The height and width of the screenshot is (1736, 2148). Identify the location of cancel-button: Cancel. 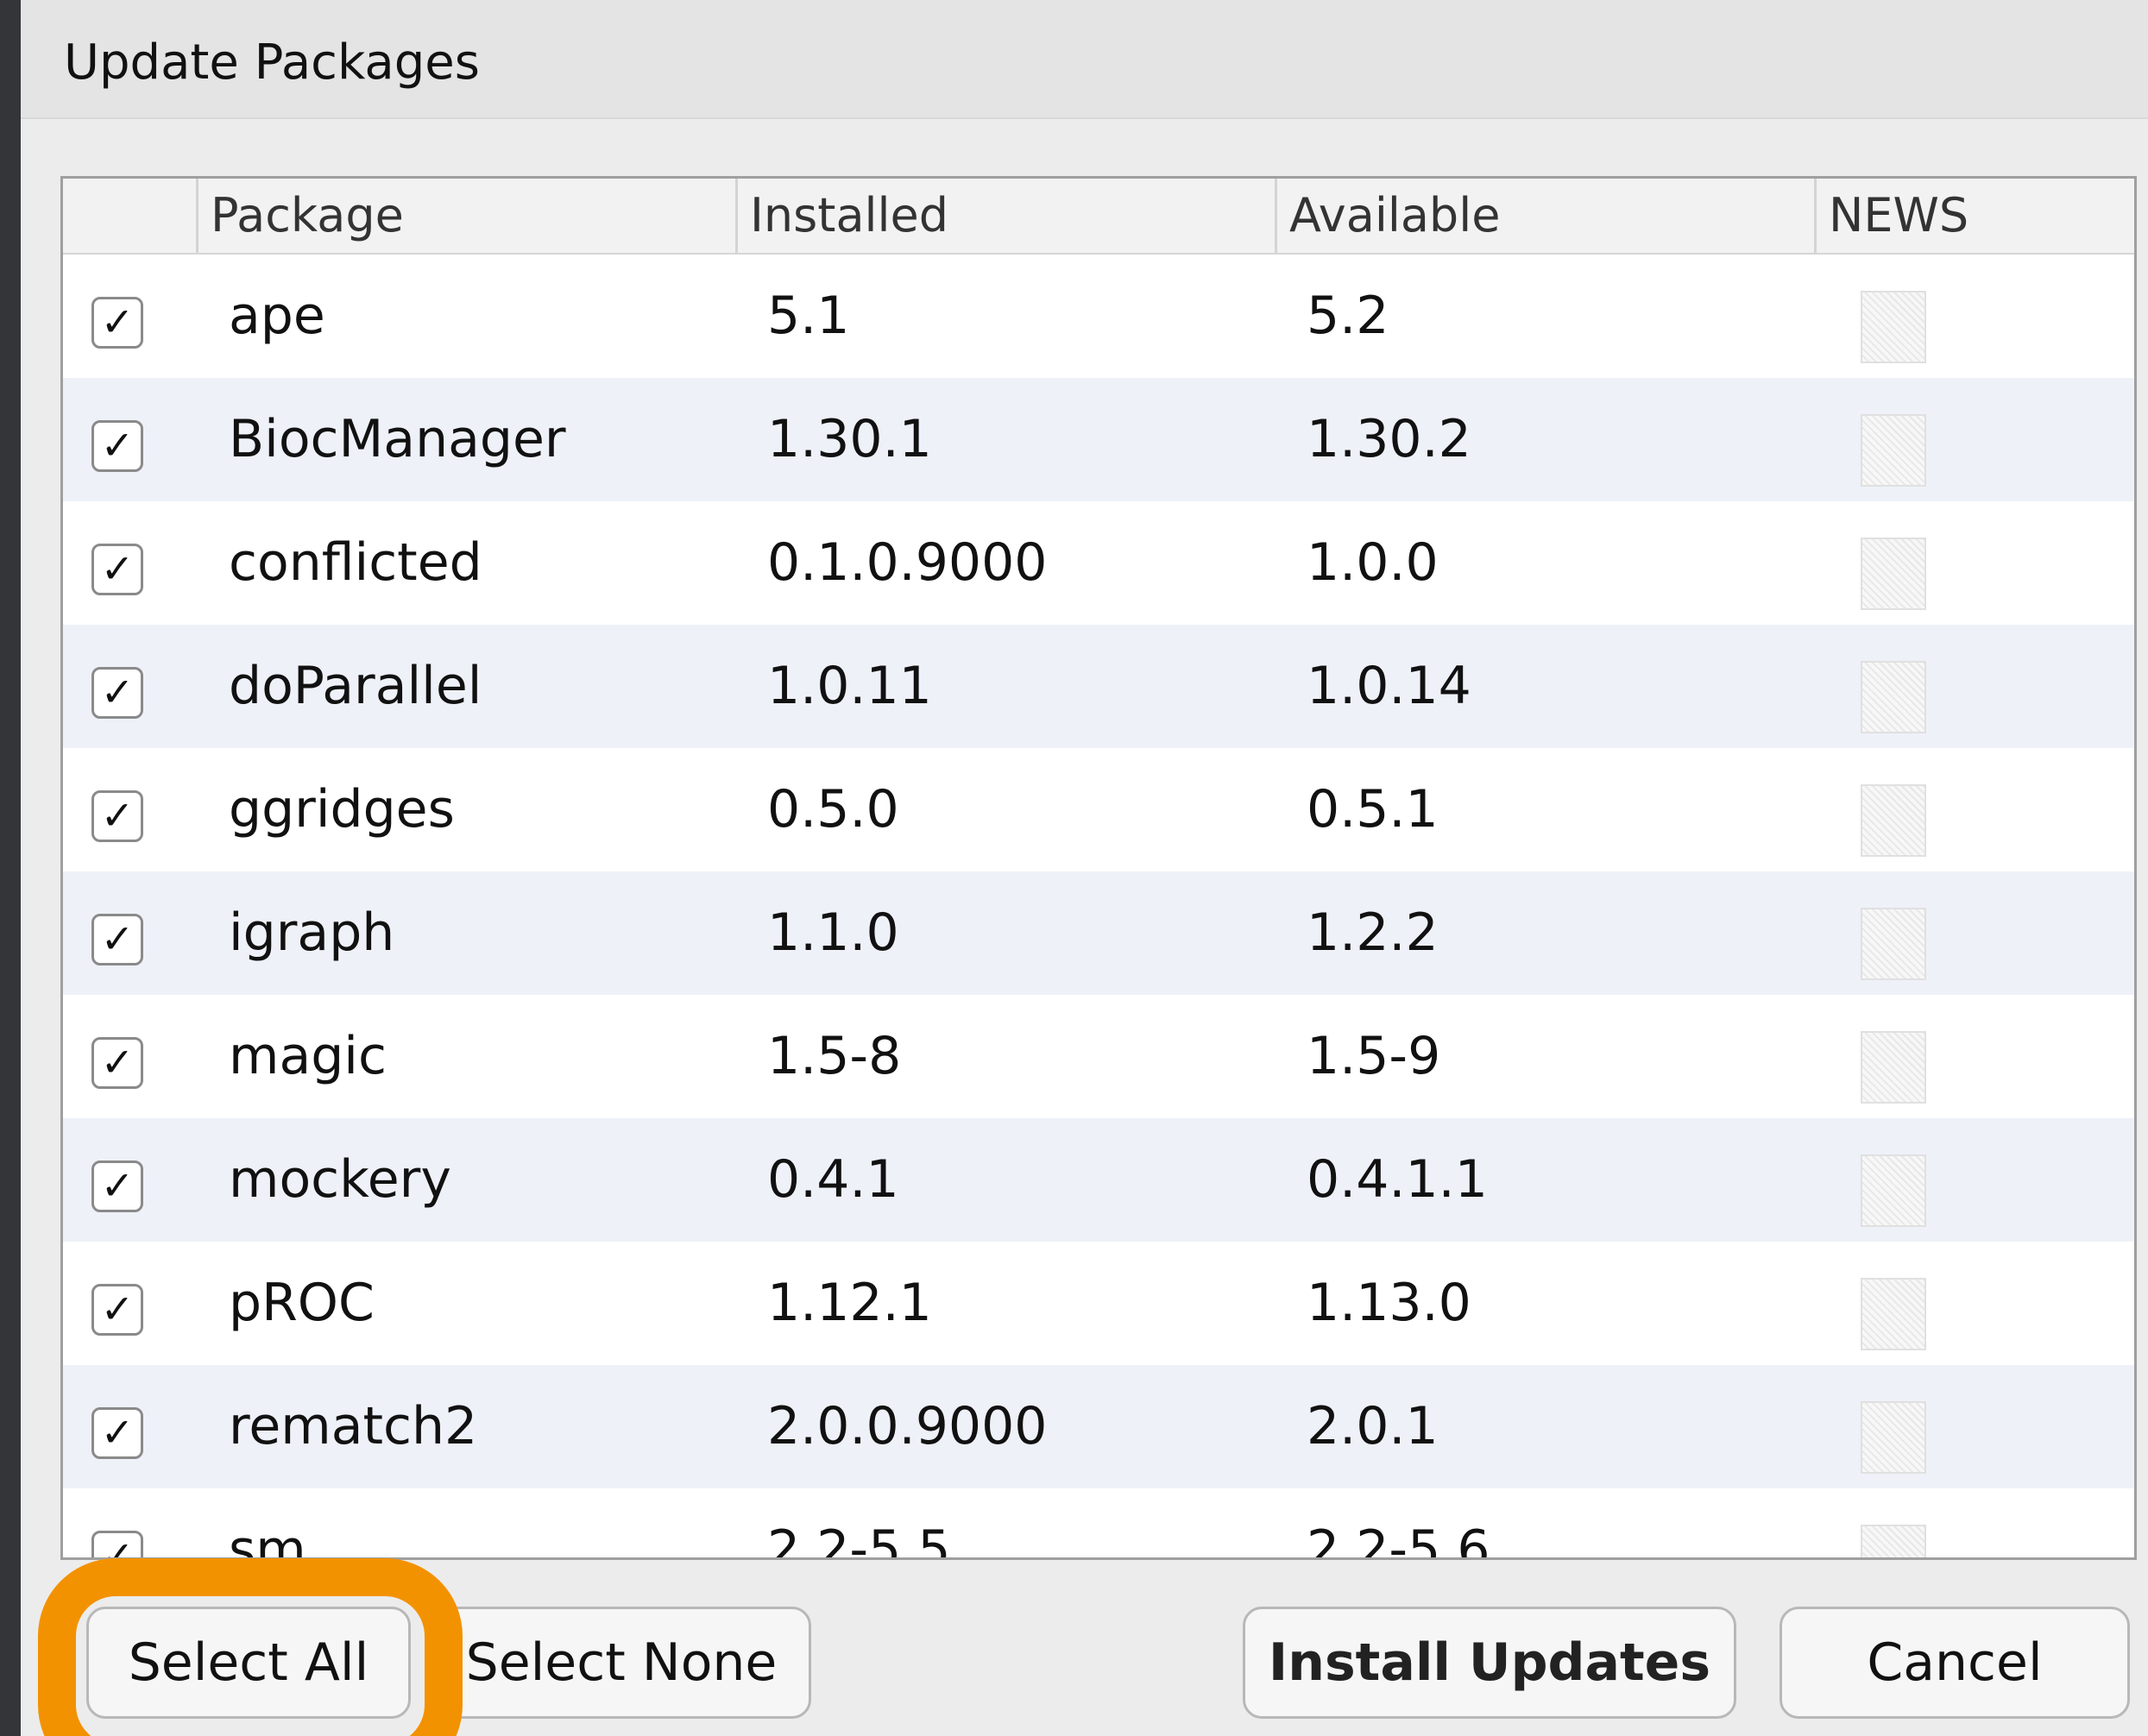
(1955, 1663).